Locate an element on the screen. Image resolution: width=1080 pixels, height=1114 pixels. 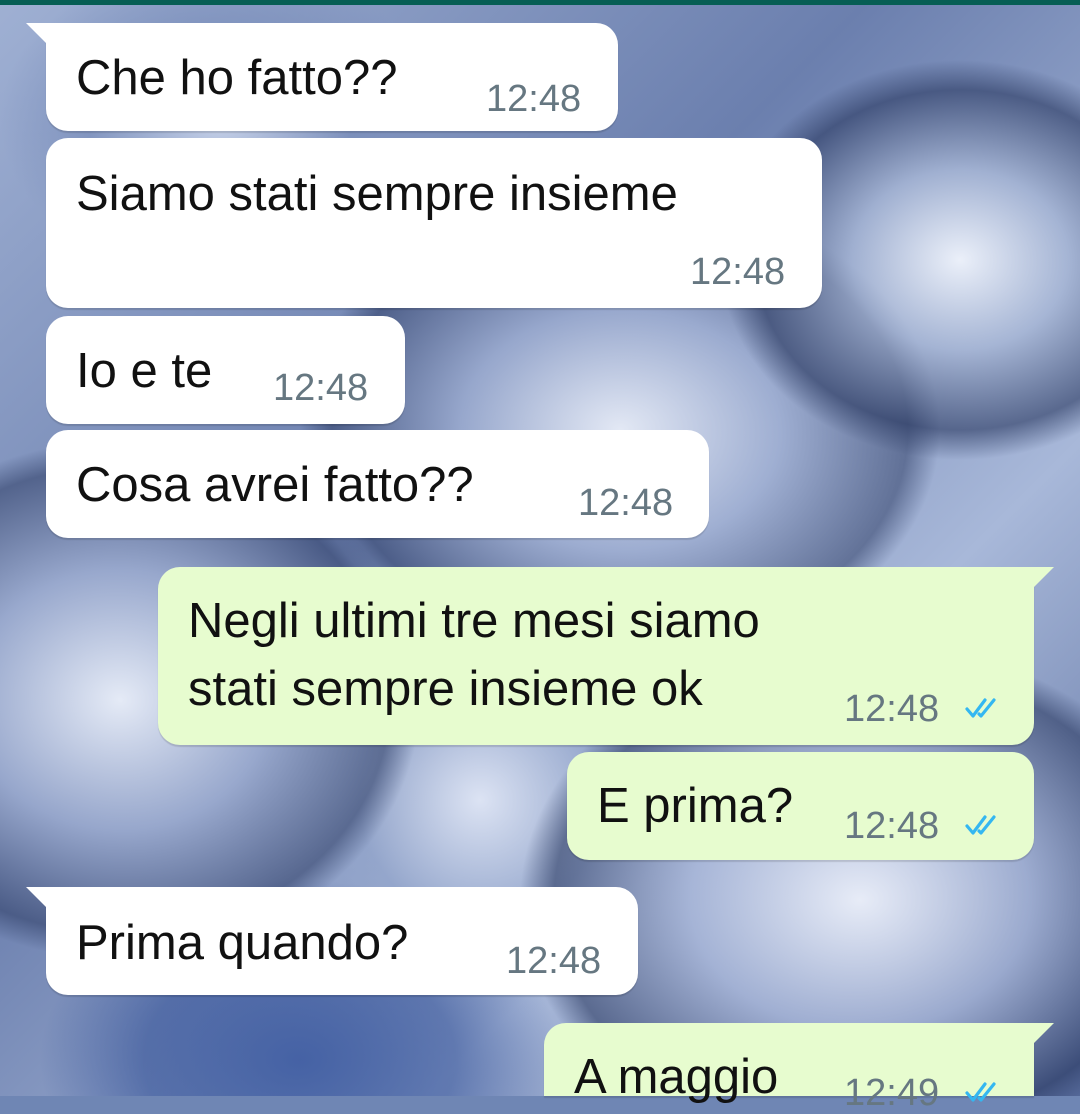
message-text: E prima? is located at coordinates (695, 806).